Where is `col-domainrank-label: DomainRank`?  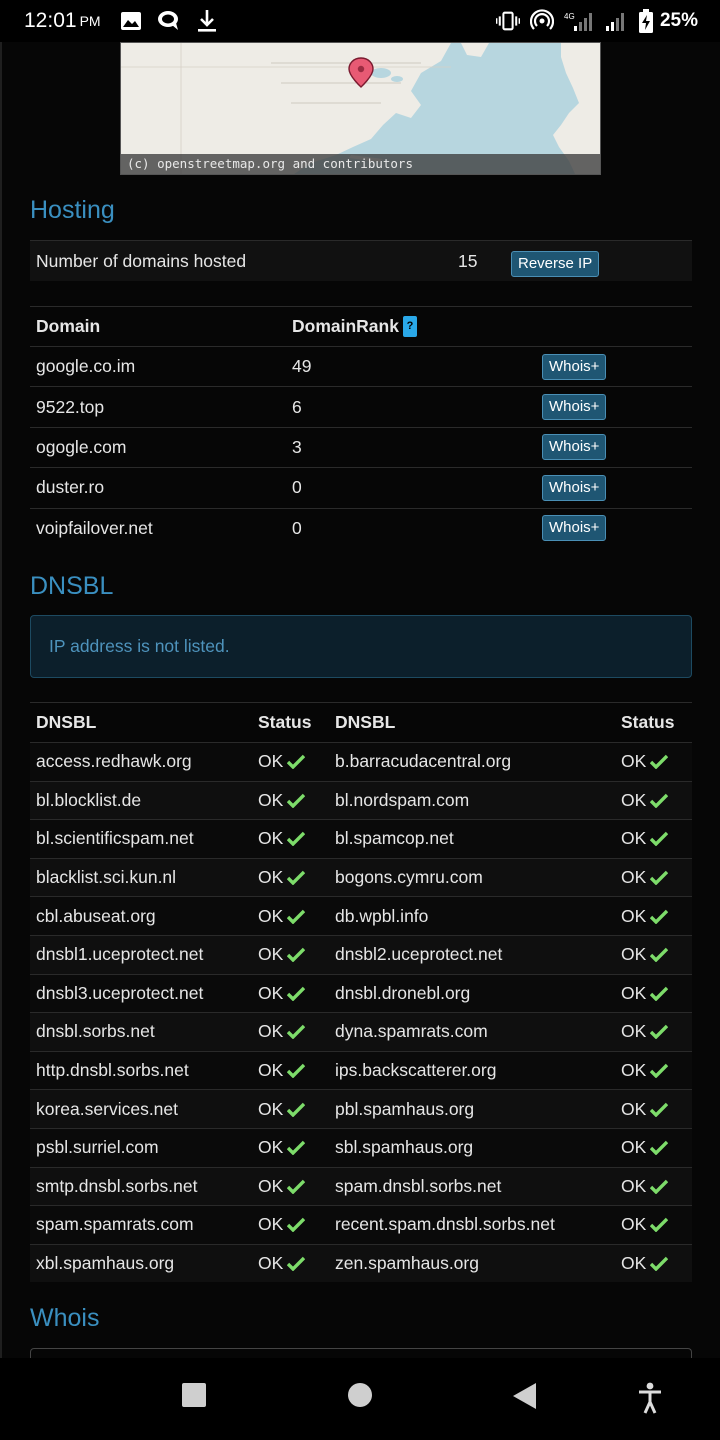
col-domainrank-label: DomainRank is located at coordinates (345, 325).